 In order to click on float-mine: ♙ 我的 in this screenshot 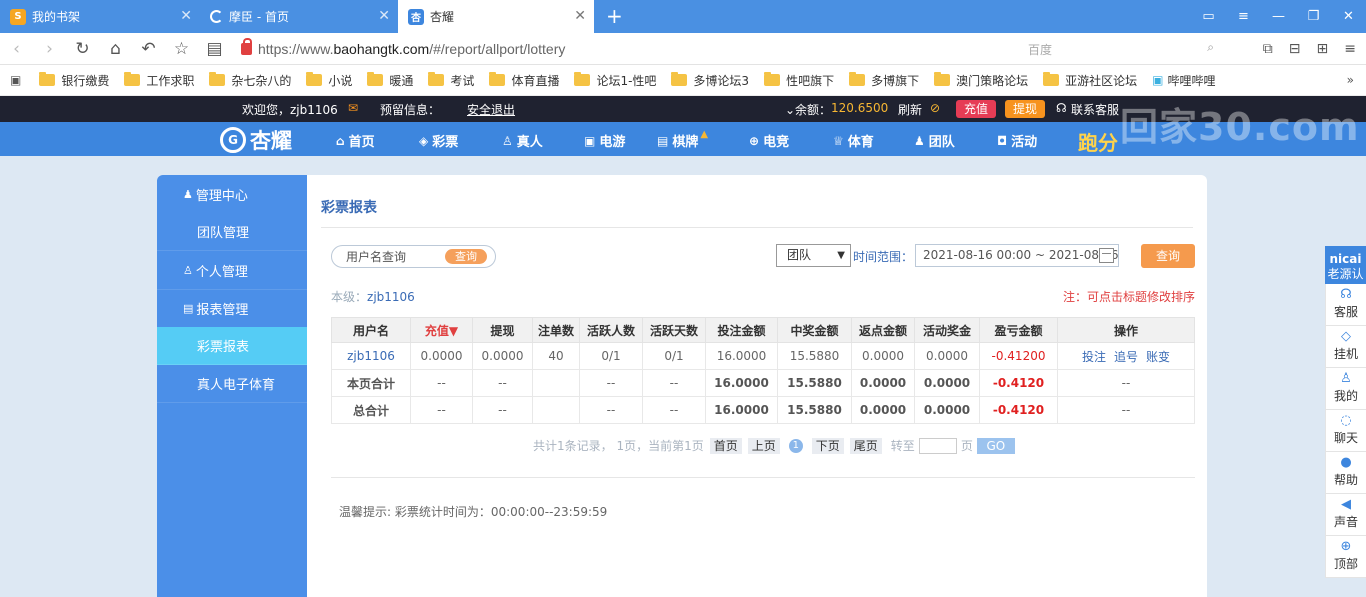, I will do `click(1345, 389)`.